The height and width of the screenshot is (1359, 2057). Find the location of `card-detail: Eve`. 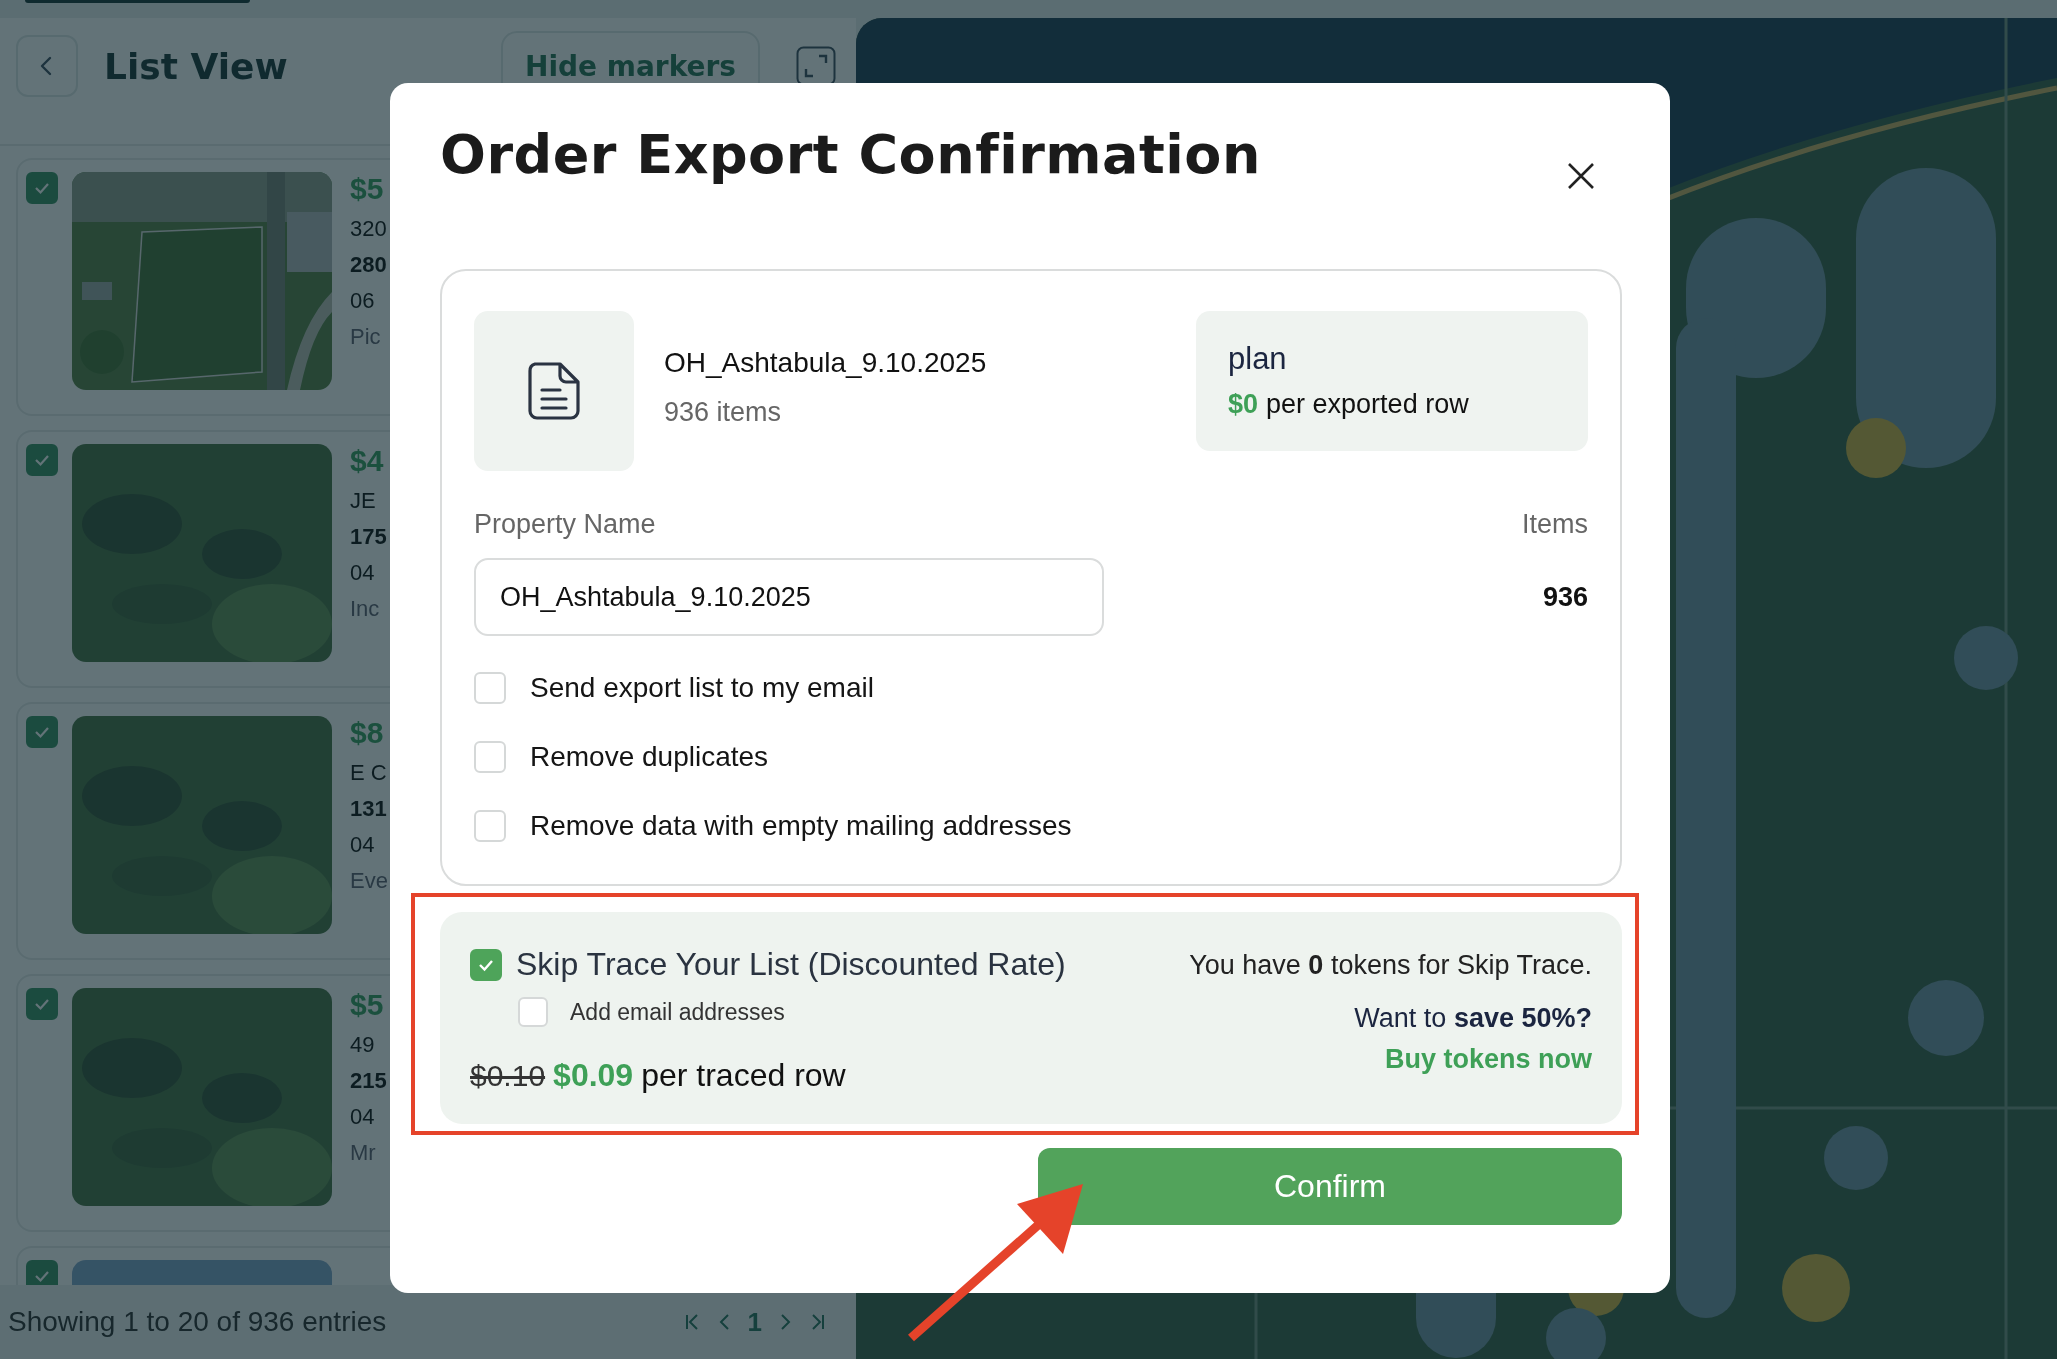

card-detail: Eve is located at coordinates (369, 881).